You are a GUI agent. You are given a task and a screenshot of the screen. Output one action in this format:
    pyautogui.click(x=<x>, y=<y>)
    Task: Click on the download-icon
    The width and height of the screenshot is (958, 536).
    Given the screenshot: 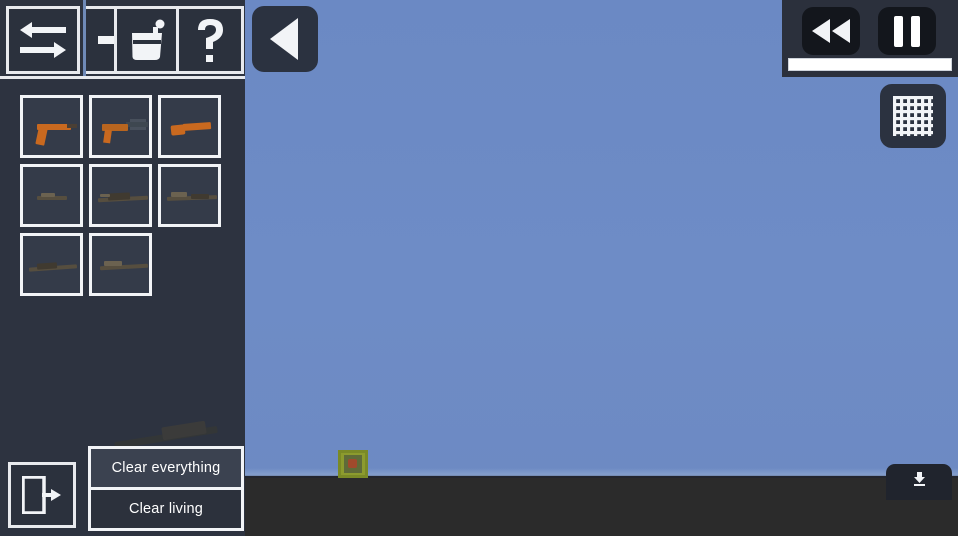 What is the action you would take?
    pyautogui.click(x=919, y=479)
    